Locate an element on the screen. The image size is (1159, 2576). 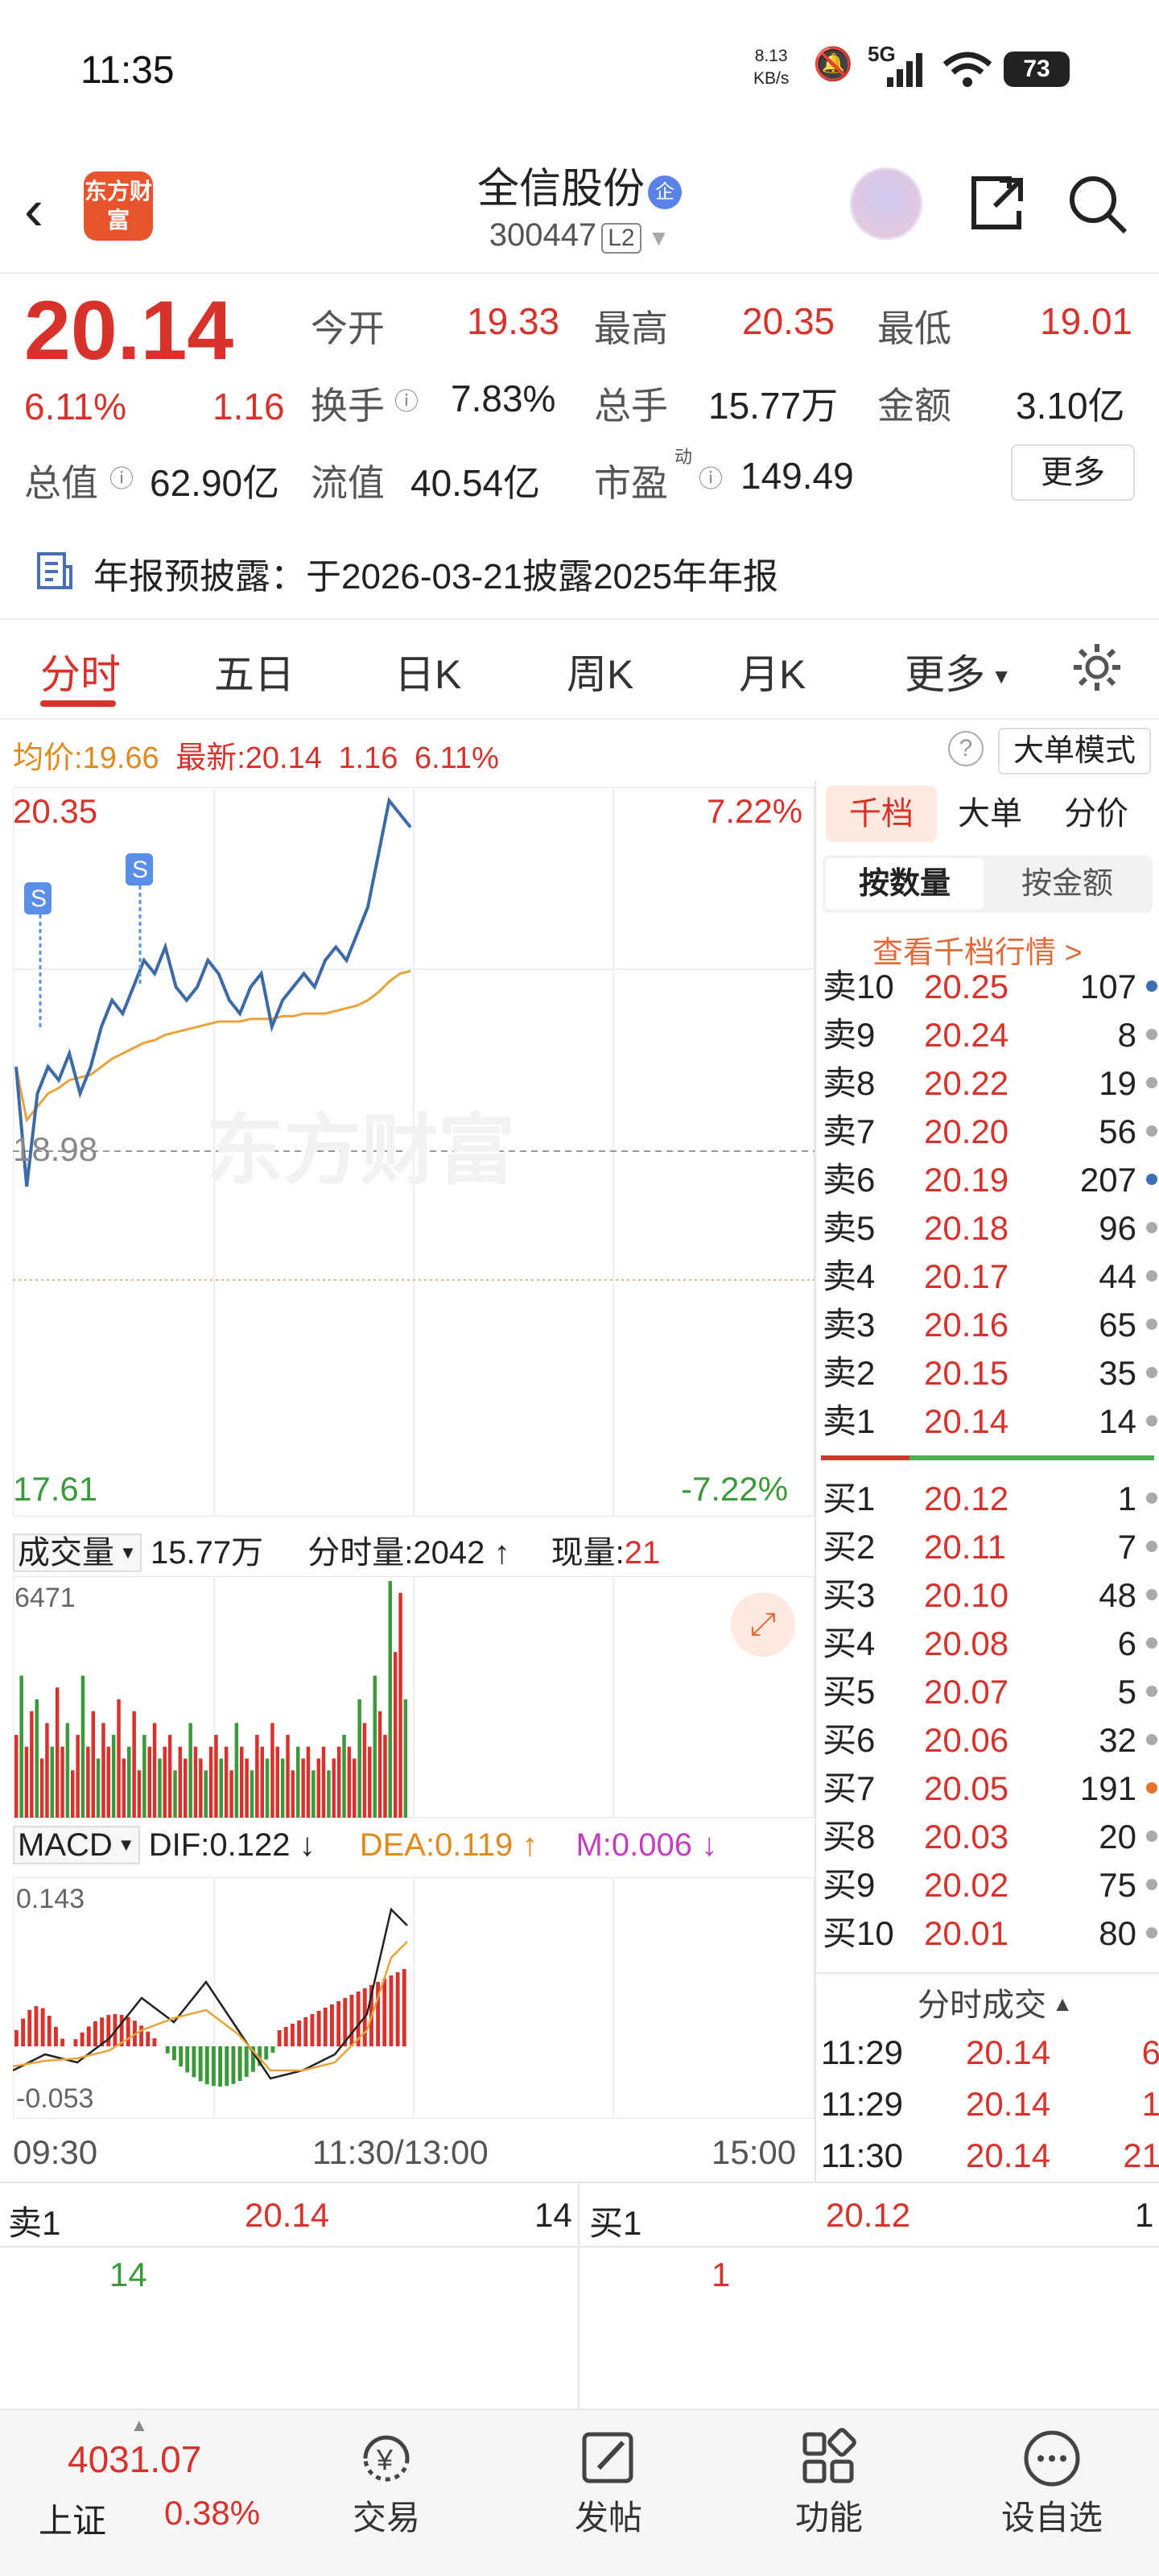
function-button: 功能 is located at coordinates (829, 2483).